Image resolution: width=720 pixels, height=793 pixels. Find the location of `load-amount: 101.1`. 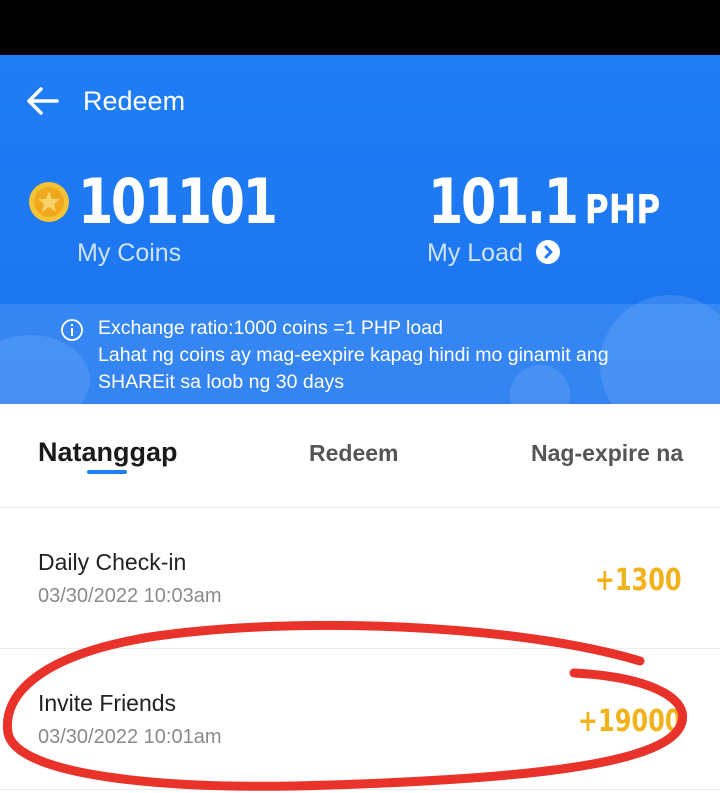

load-amount: 101.1 is located at coordinates (503, 201).